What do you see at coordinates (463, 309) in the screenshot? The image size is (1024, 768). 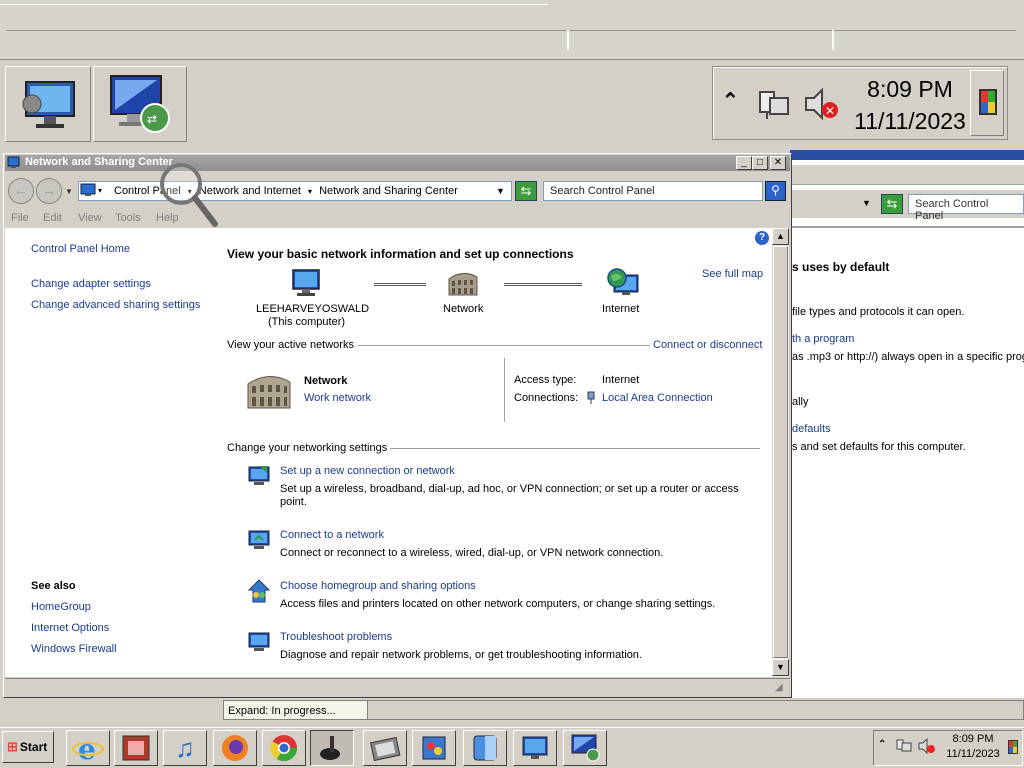 I see `network-label: Network` at bounding box center [463, 309].